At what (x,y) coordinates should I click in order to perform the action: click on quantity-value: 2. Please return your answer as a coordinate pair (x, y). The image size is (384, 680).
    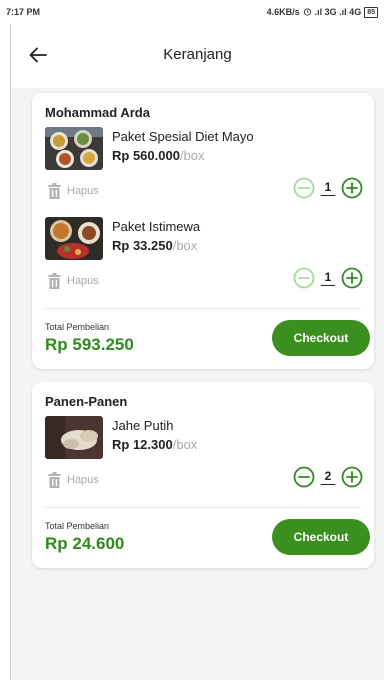
    Looking at the image, I should click on (328, 477).